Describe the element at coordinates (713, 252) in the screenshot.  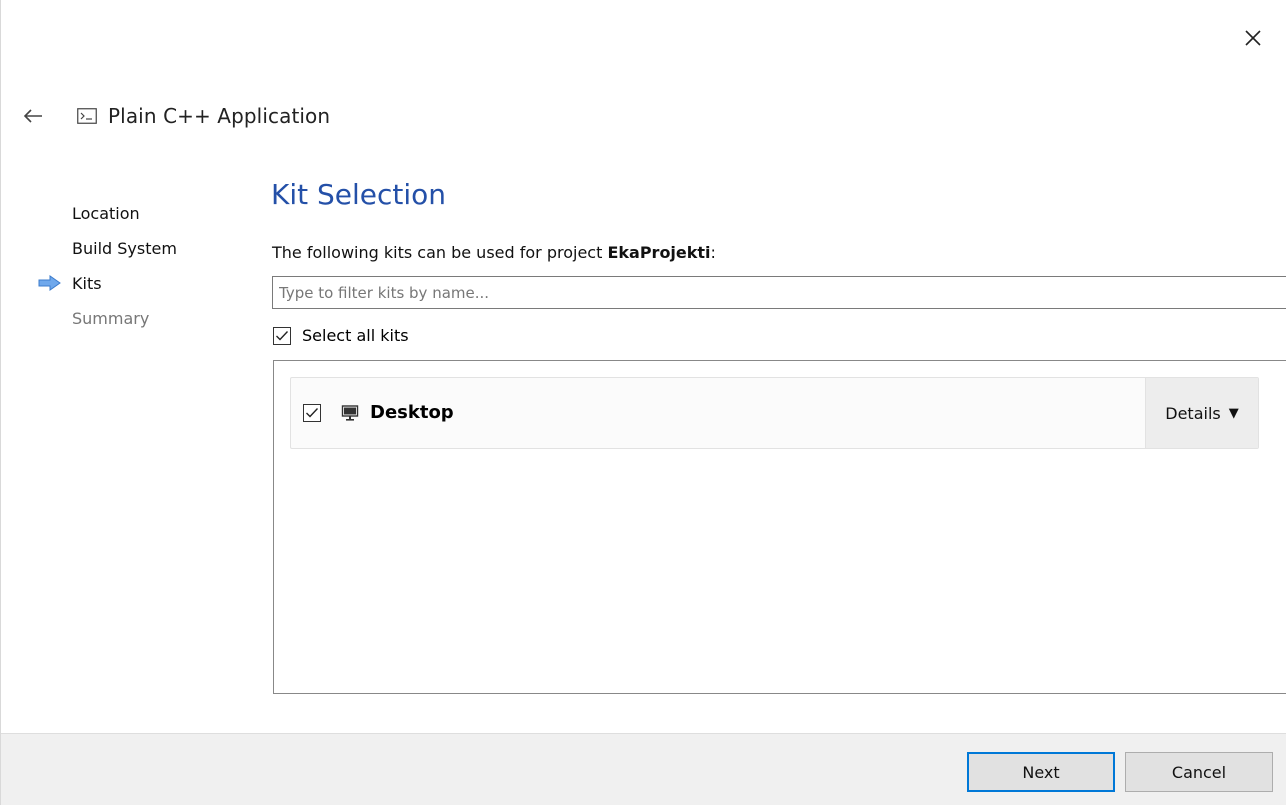
I see `intro-suffix: :` at that location.